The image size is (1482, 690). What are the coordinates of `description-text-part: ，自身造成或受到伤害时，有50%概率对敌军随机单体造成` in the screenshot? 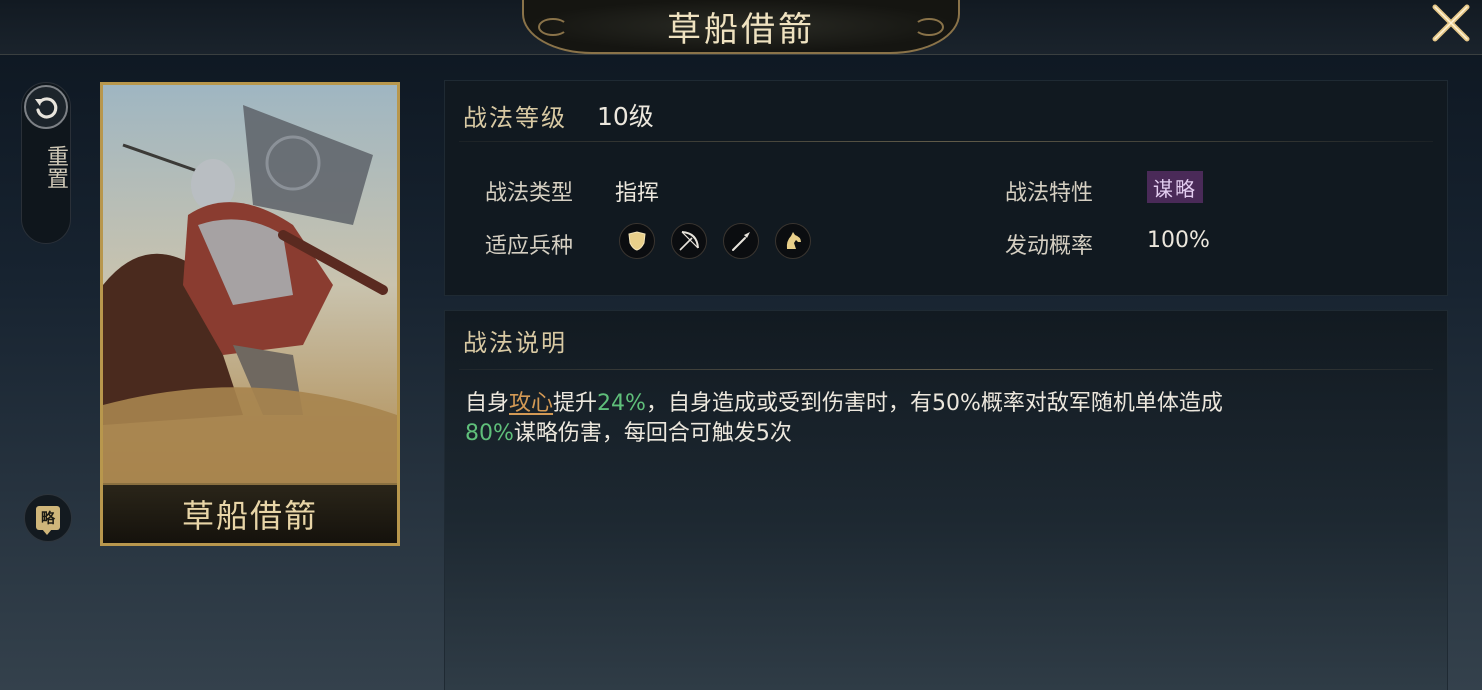 It's located at (934, 403).